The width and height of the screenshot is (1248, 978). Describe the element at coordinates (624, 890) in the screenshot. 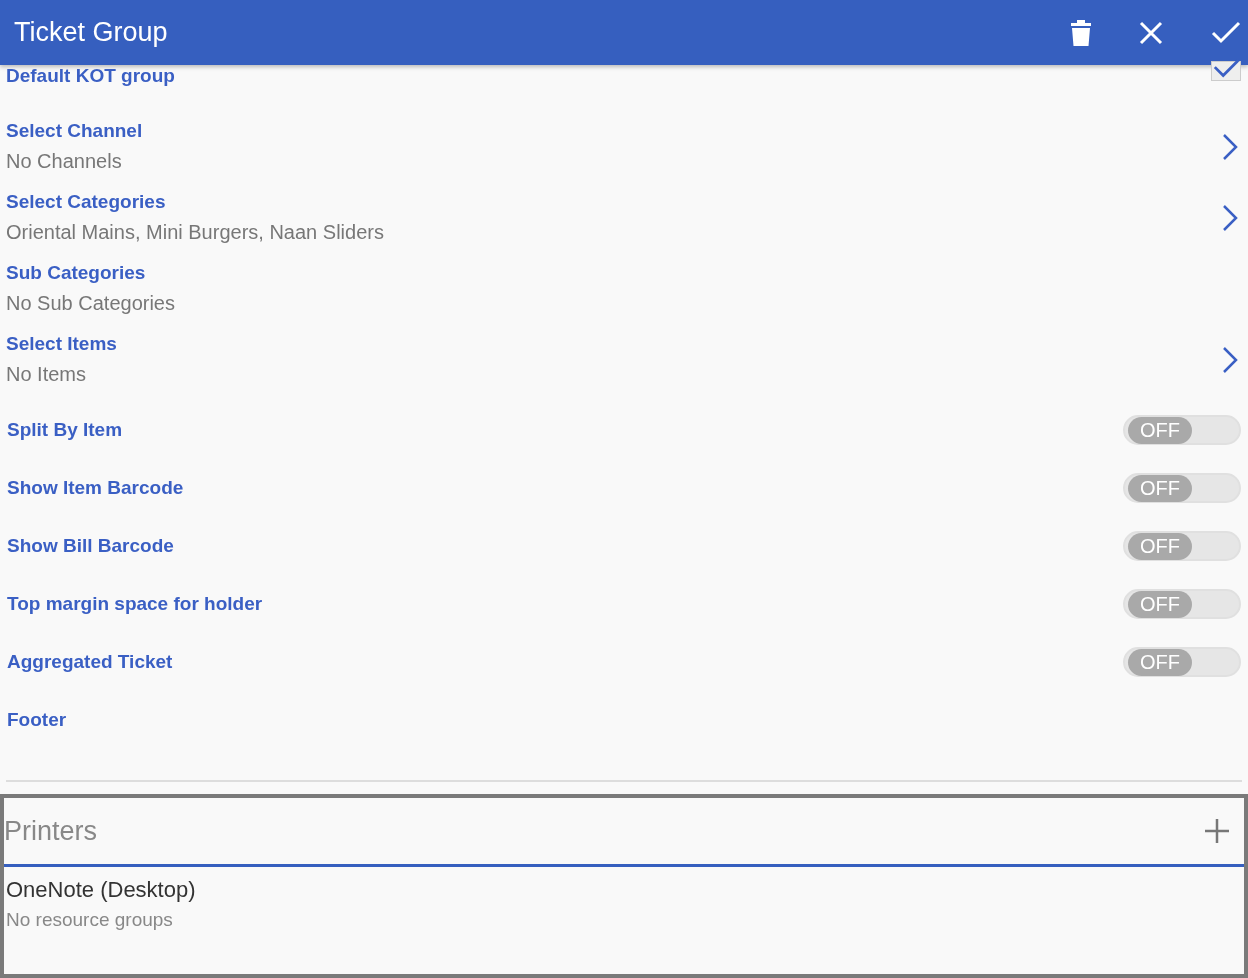

I see `printer-name: OneNote (Desktop)` at that location.